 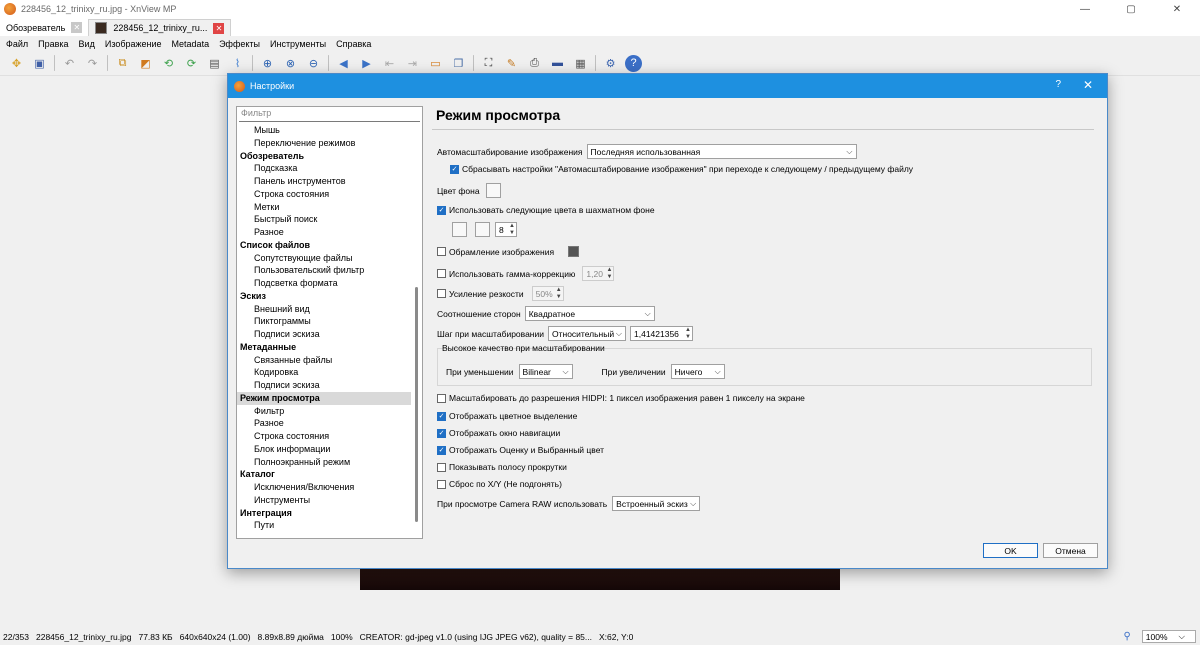 What do you see at coordinates (557, 63) in the screenshot?
I see `scanner-icon: ▬` at bounding box center [557, 63].